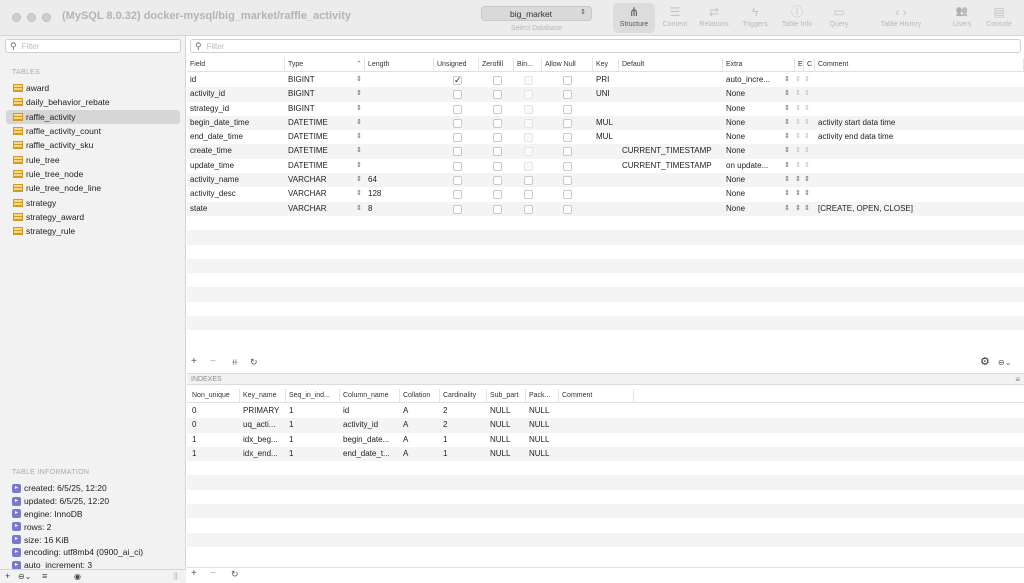 The image size is (1024, 583). I want to click on sidebar-table-item: rule_tree, so click(93, 159).